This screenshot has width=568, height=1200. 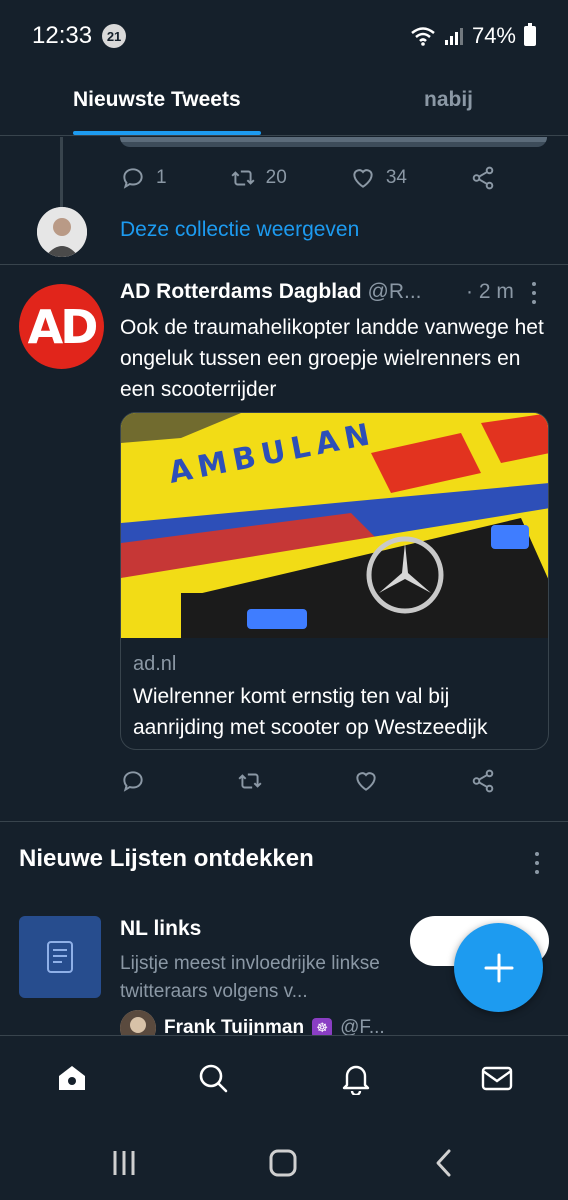 What do you see at coordinates (493, 35) in the screenshot?
I see `battery-percentage: 74%` at bounding box center [493, 35].